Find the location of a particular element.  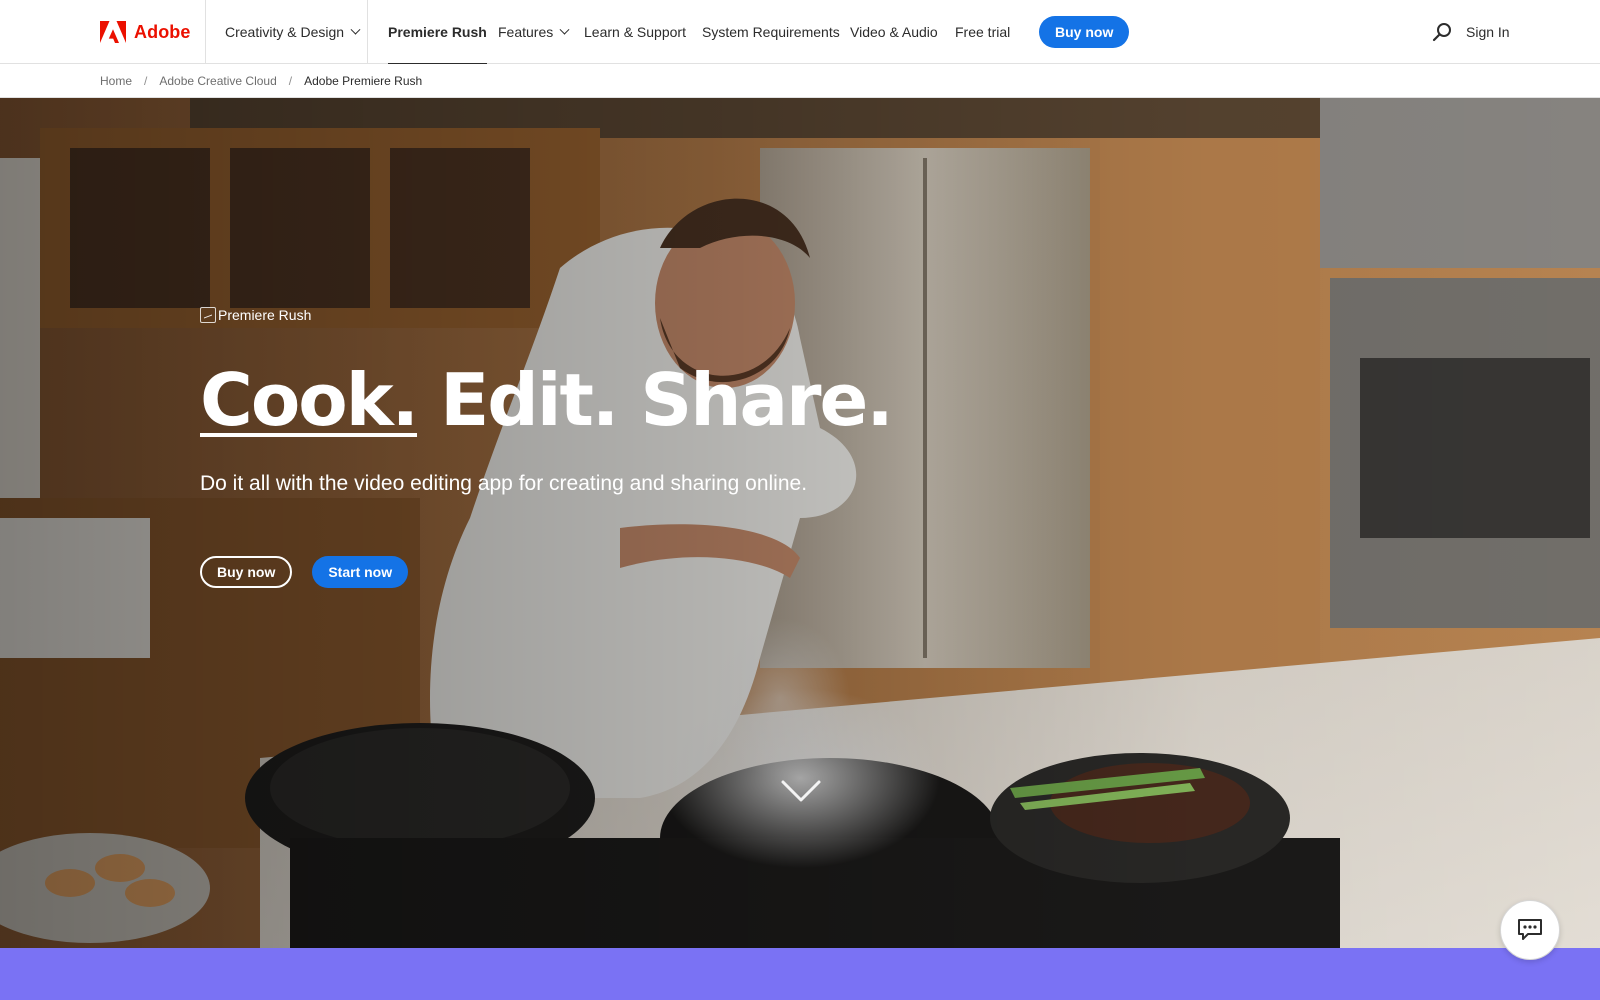

nav-product-premiere-rush: Premiere Rush is located at coordinates (437, 32).